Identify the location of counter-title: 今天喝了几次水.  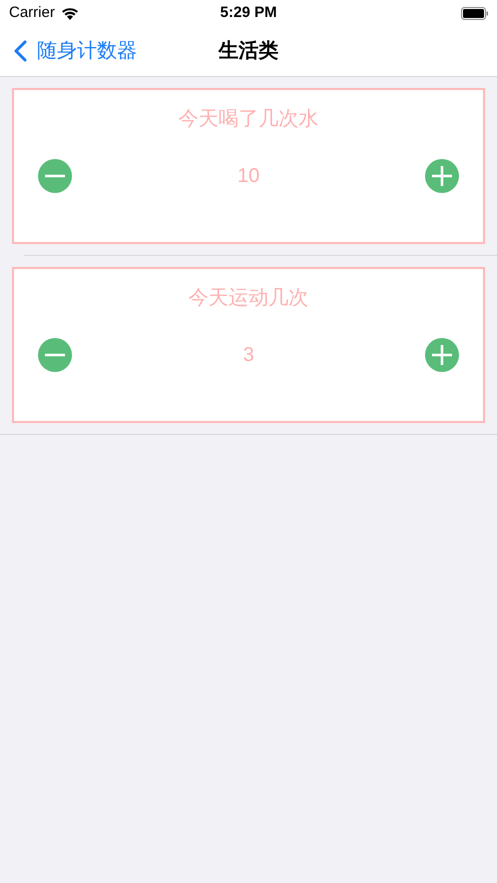
(248, 119).